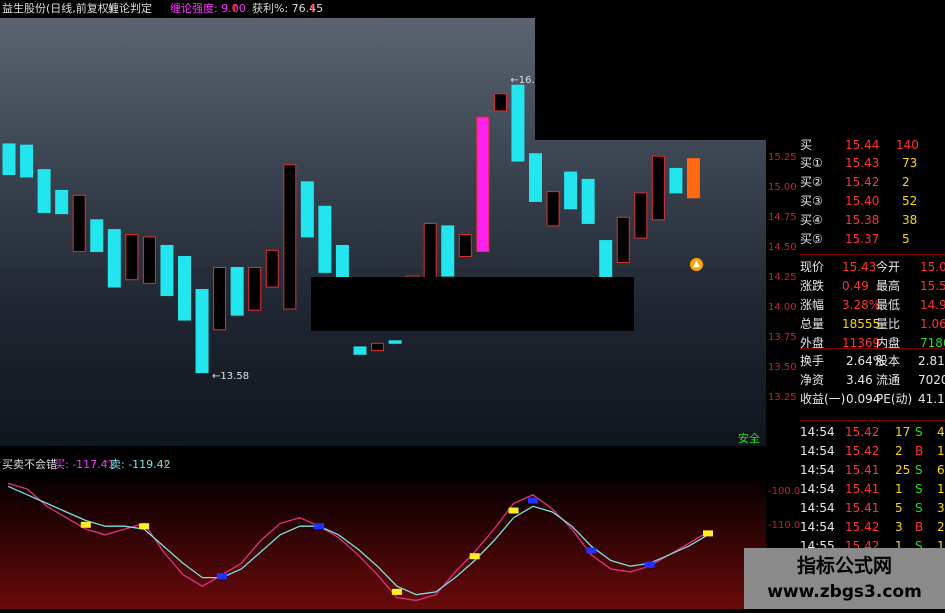  I want to click on price-annotation: ←13.58, so click(230, 376).